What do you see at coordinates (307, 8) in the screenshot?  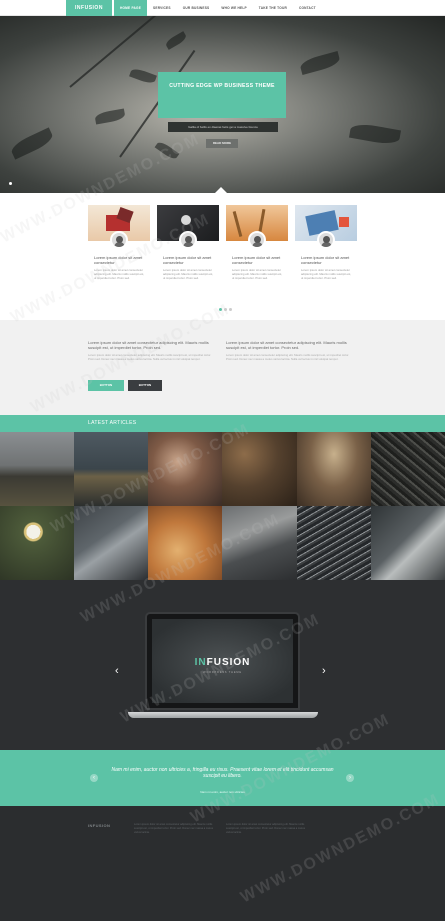 I see `menu-item-contact: CONTACT` at bounding box center [307, 8].